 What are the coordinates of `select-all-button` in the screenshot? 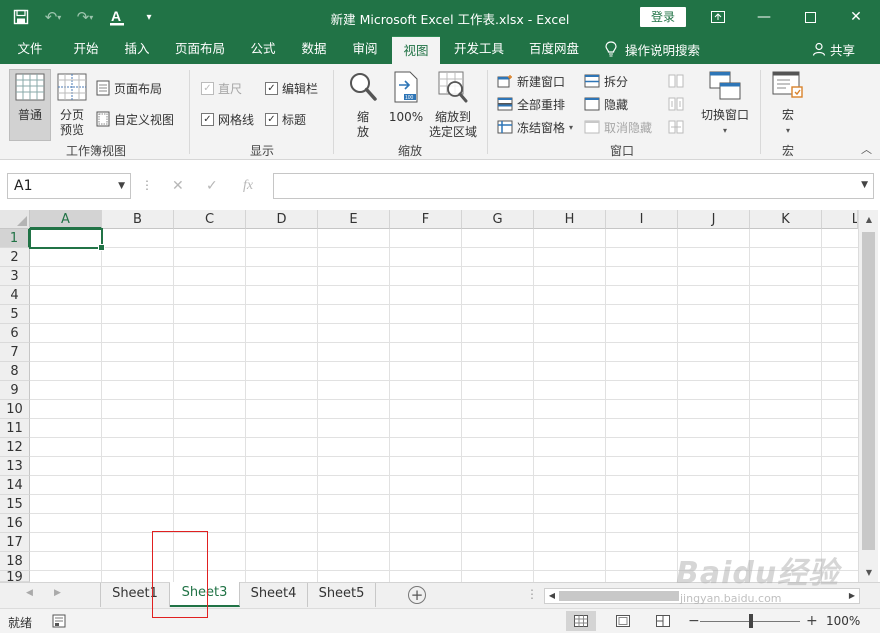 It's located at (15, 219).